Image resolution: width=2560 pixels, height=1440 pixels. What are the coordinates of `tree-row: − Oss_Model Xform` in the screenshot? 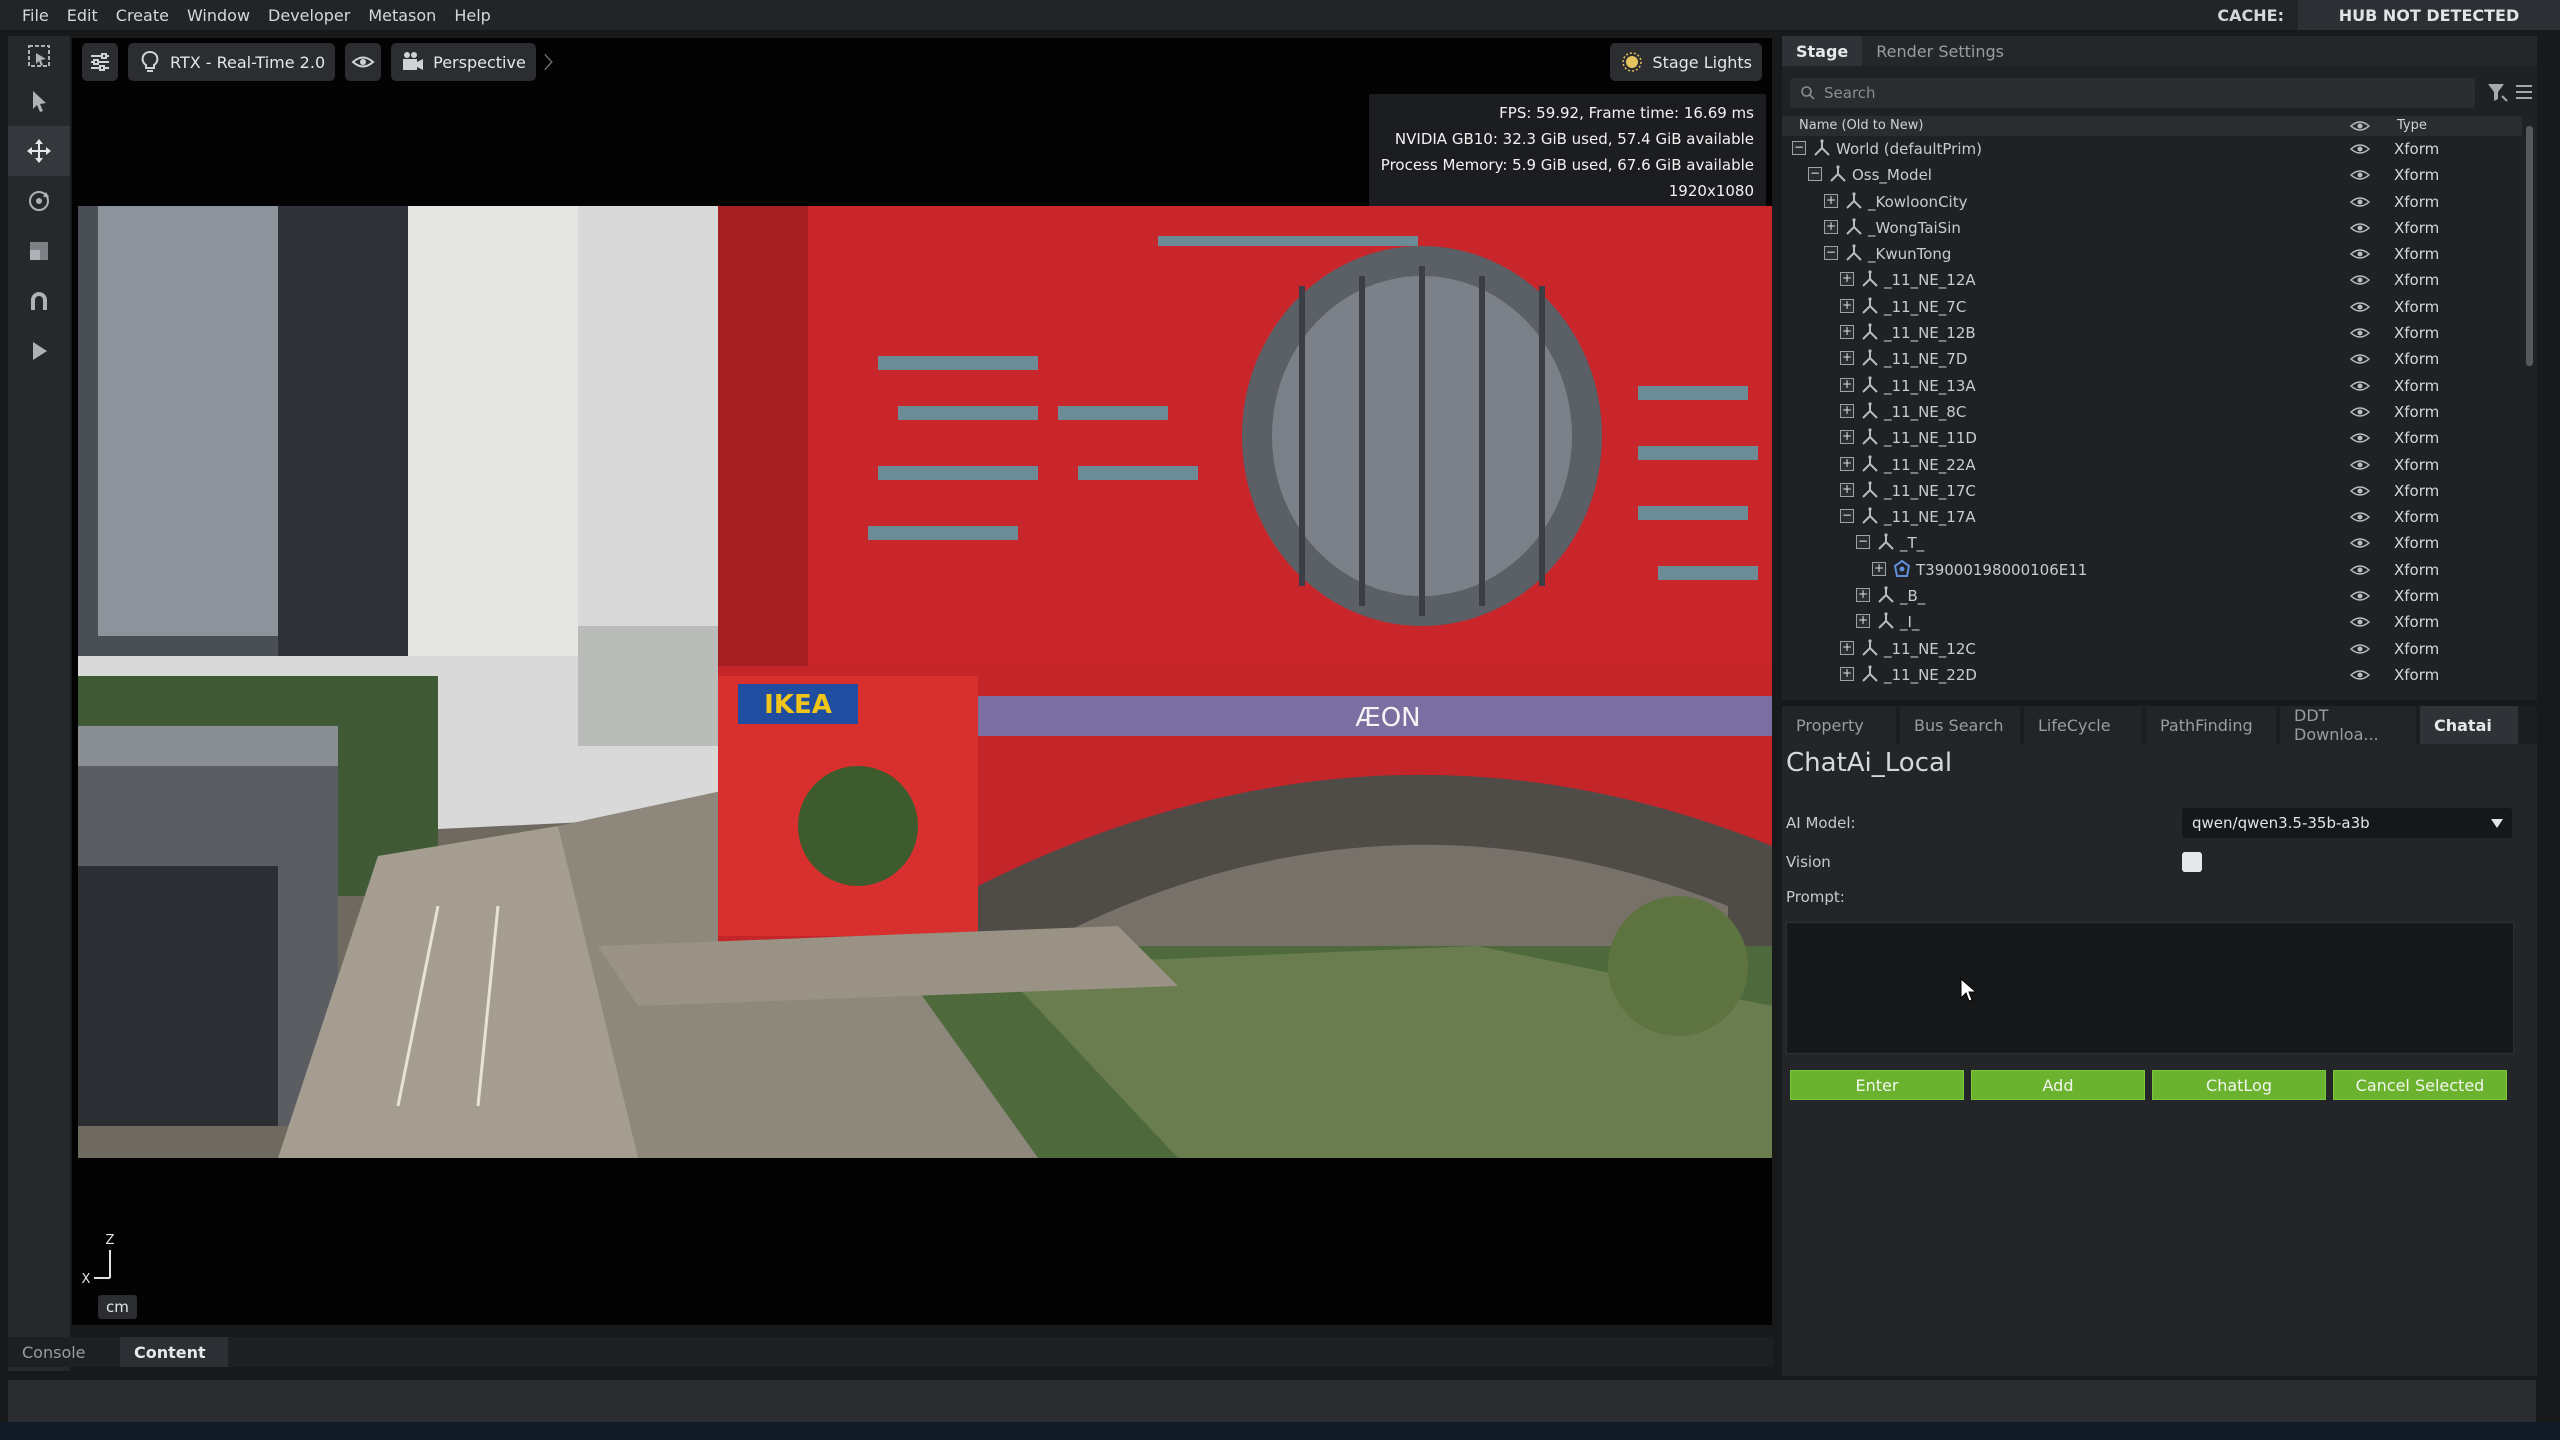 It's located at (2152, 175).